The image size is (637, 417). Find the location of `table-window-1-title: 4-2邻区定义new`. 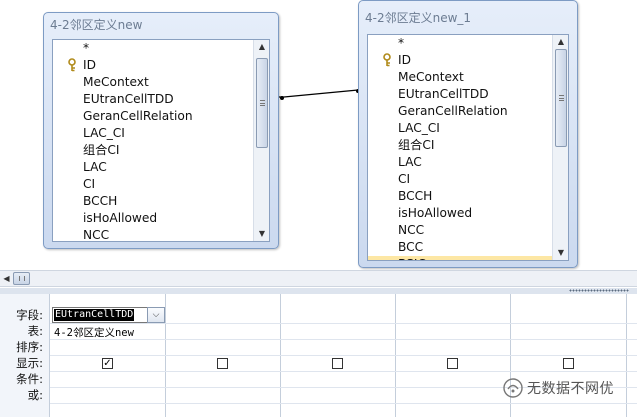

table-window-1-title: 4-2邻区定义new is located at coordinates (96, 25).